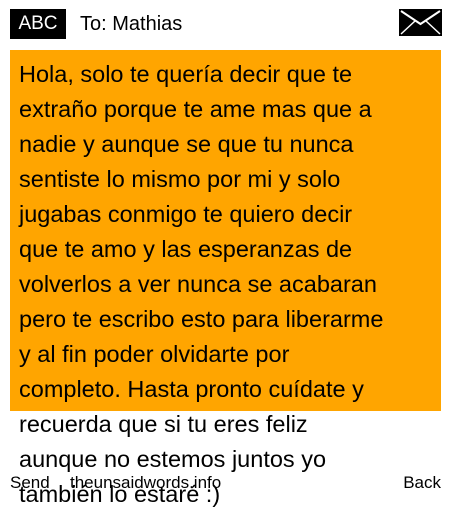 This screenshot has height=512, width=450. I want to click on recipient-field: To: Mathias, so click(131, 24).